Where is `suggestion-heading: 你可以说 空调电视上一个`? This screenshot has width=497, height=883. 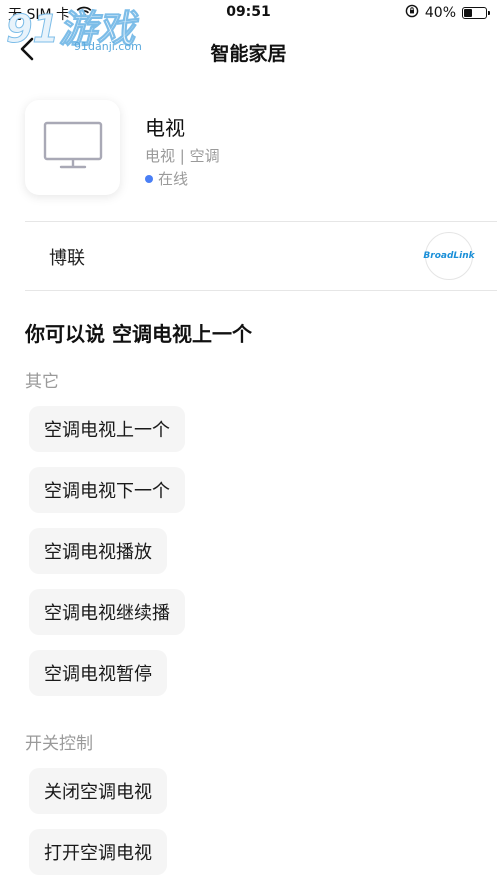 suggestion-heading: 你可以说 空调电视上一个 is located at coordinates (138, 334).